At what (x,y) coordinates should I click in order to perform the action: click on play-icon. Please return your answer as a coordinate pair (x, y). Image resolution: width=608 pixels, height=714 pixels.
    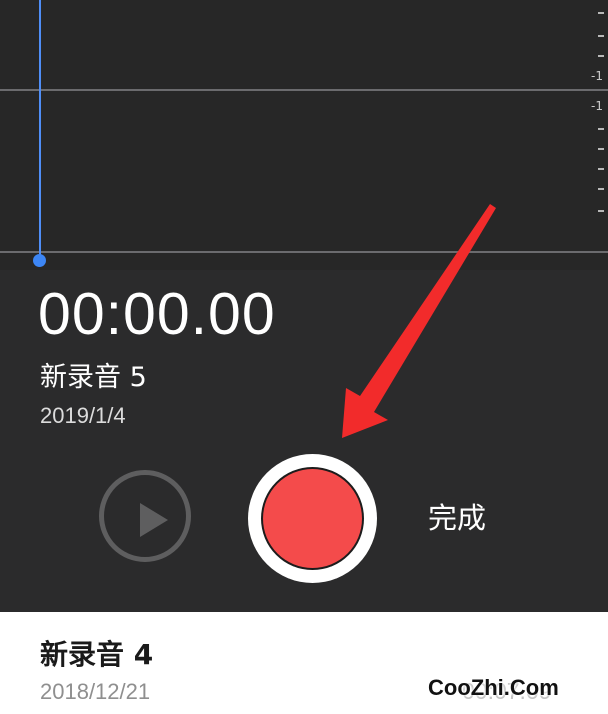
    Looking at the image, I should click on (154, 520).